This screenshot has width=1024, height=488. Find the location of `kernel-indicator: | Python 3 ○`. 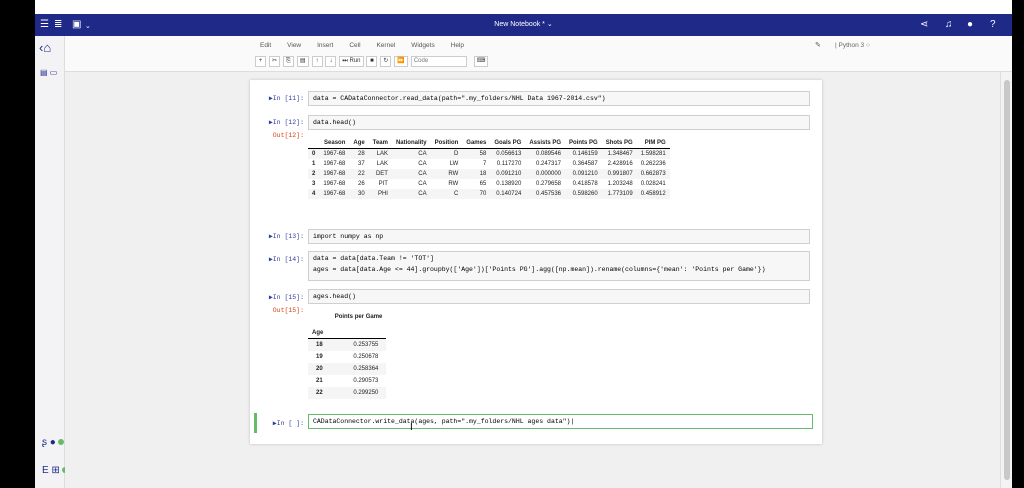

kernel-indicator: | Python 3 ○ is located at coordinates (852, 45).